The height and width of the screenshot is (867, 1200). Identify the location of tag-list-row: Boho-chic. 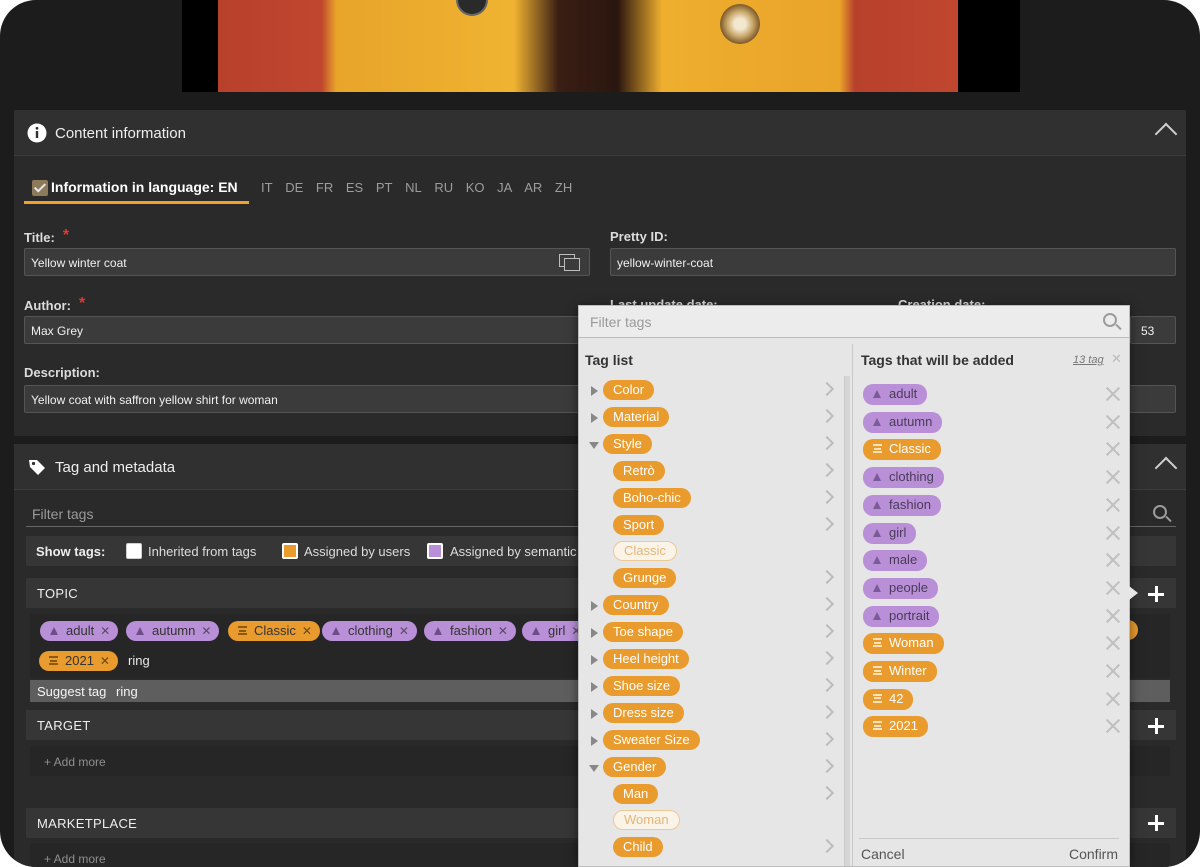
(711, 499).